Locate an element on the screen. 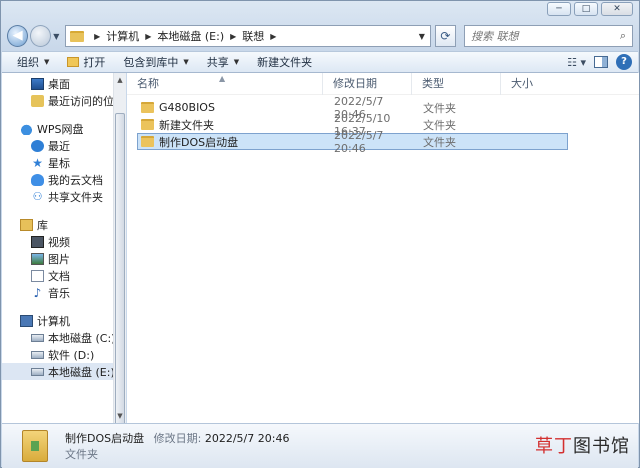 This screenshot has height=468, width=640. cloud-icon is located at coordinates (26, 128).